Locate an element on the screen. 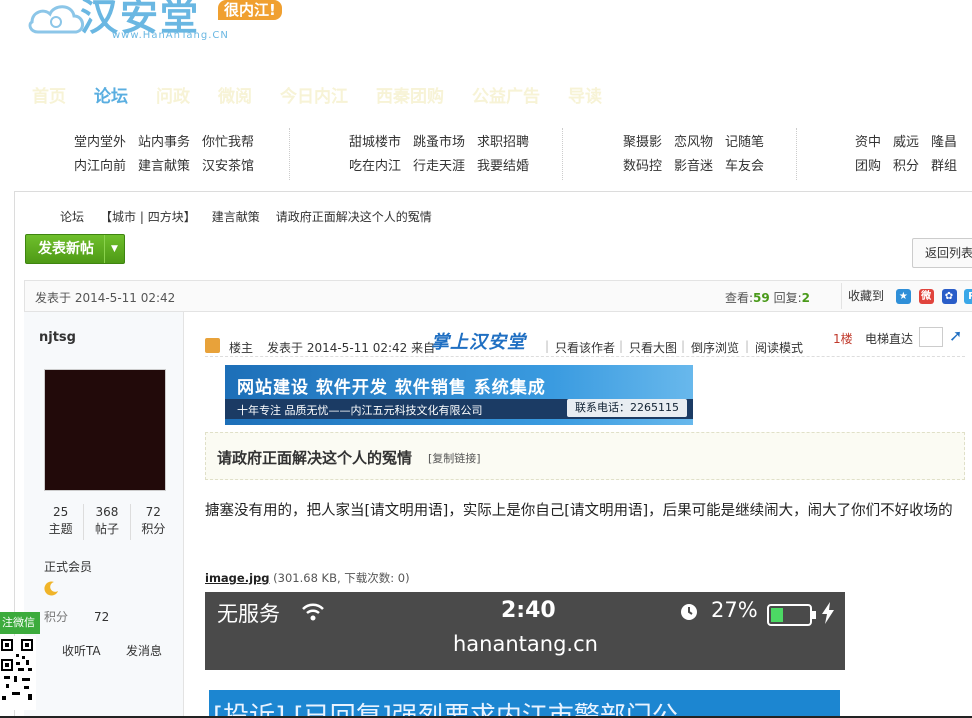 This screenshot has height=718, width=972. nav-group-buy: 西秦团购 is located at coordinates (410, 94).